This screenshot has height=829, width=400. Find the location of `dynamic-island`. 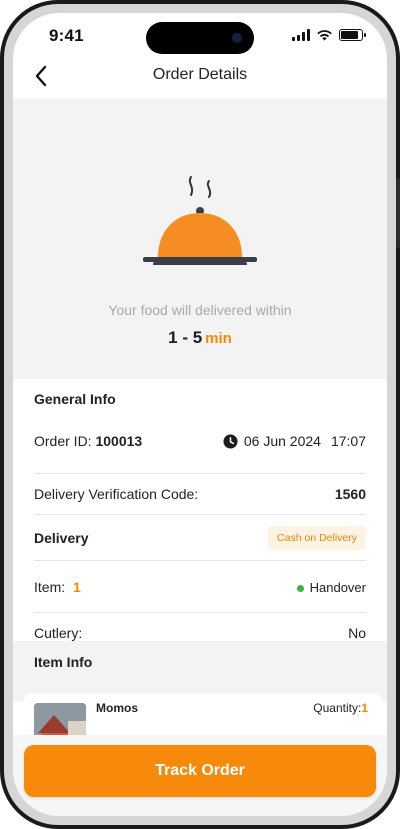

dynamic-island is located at coordinates (200, 38).